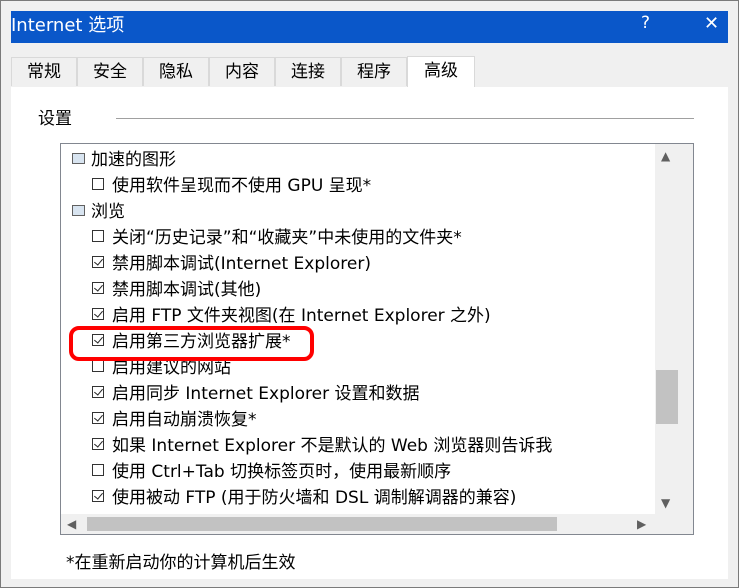  What do you see at coordinates (405, 118) in the screenshot?
I see `group-divider` at bounding box center [405, 118].